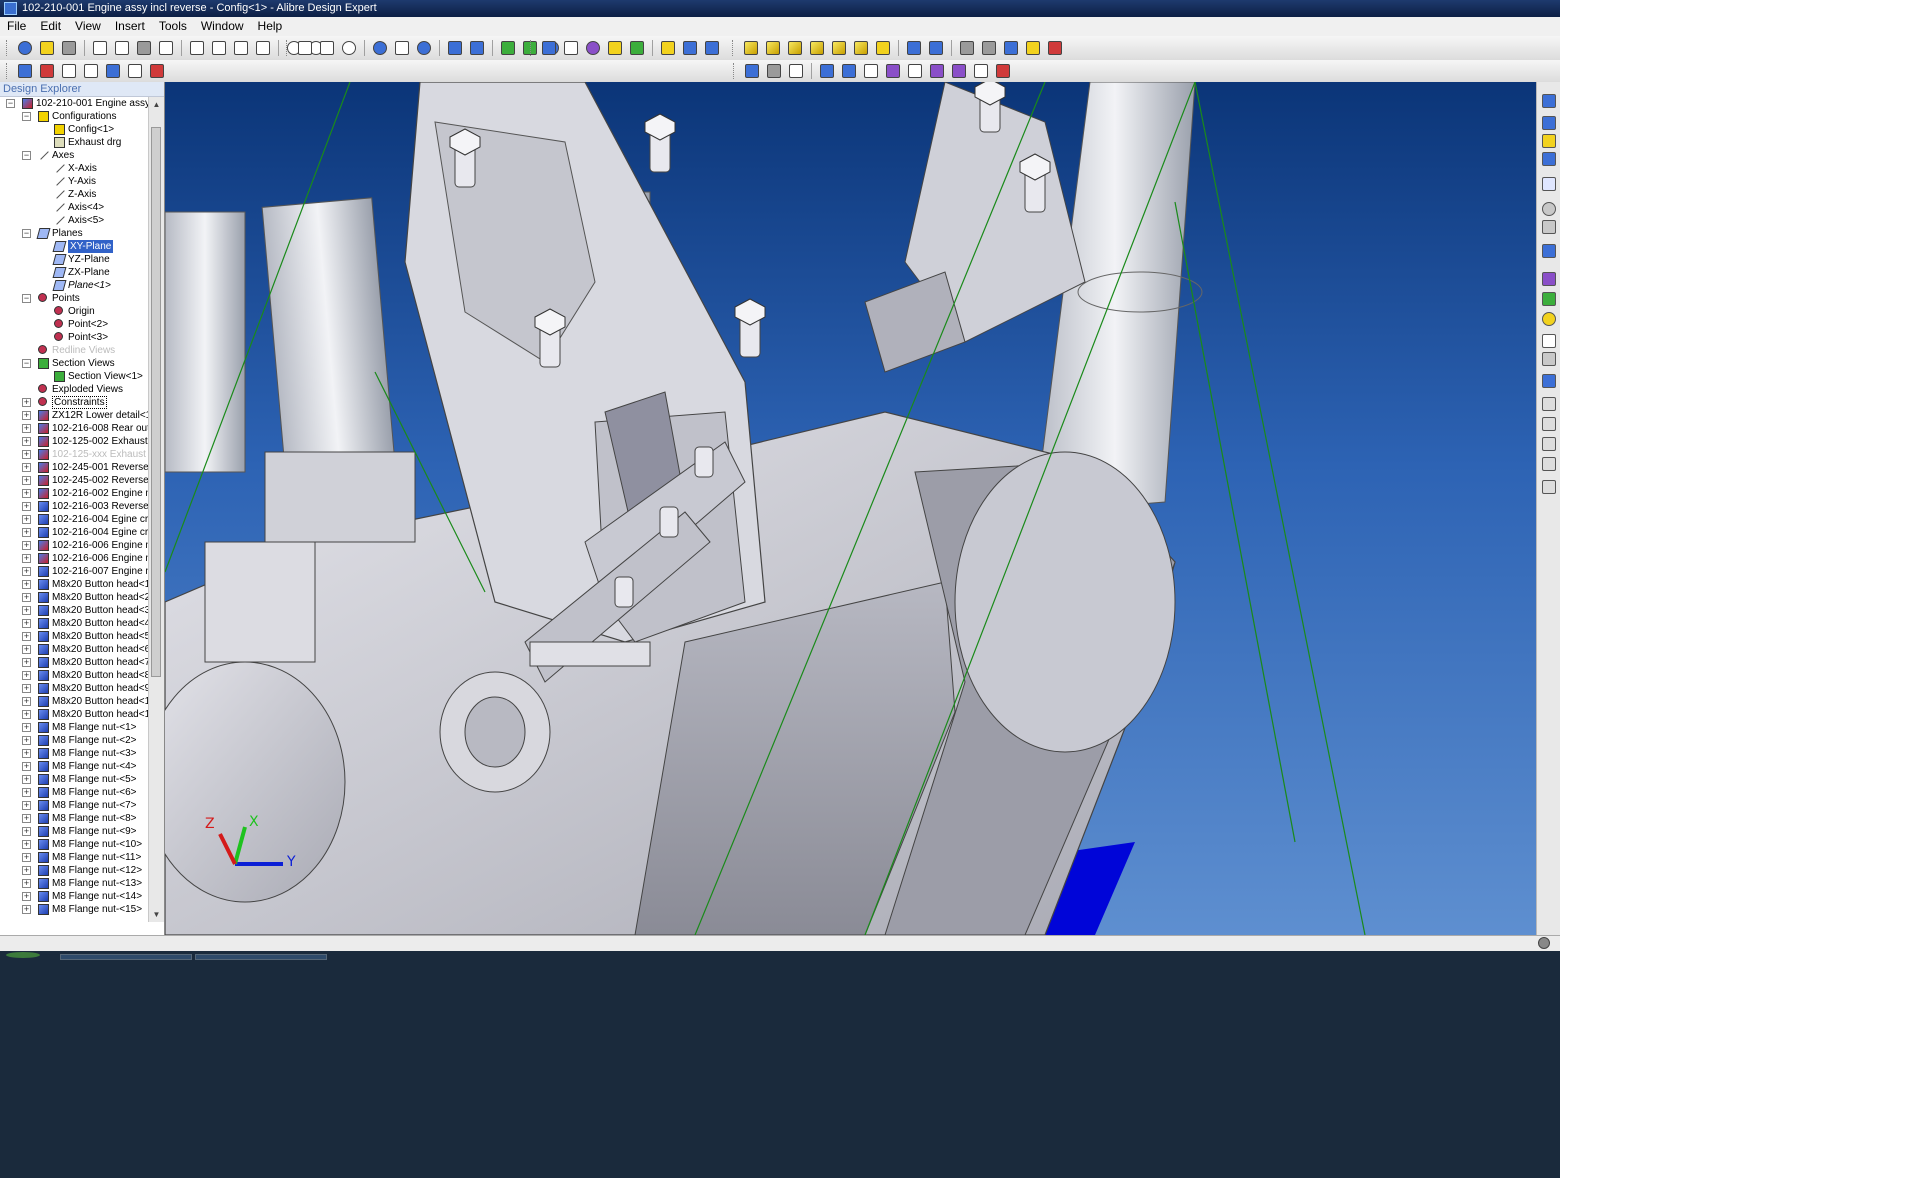 This screenshot has height=1178, width=1928. Describe the element at coordinates (270, 26) in the screenshot. I see `menu-help: Help` at that location.